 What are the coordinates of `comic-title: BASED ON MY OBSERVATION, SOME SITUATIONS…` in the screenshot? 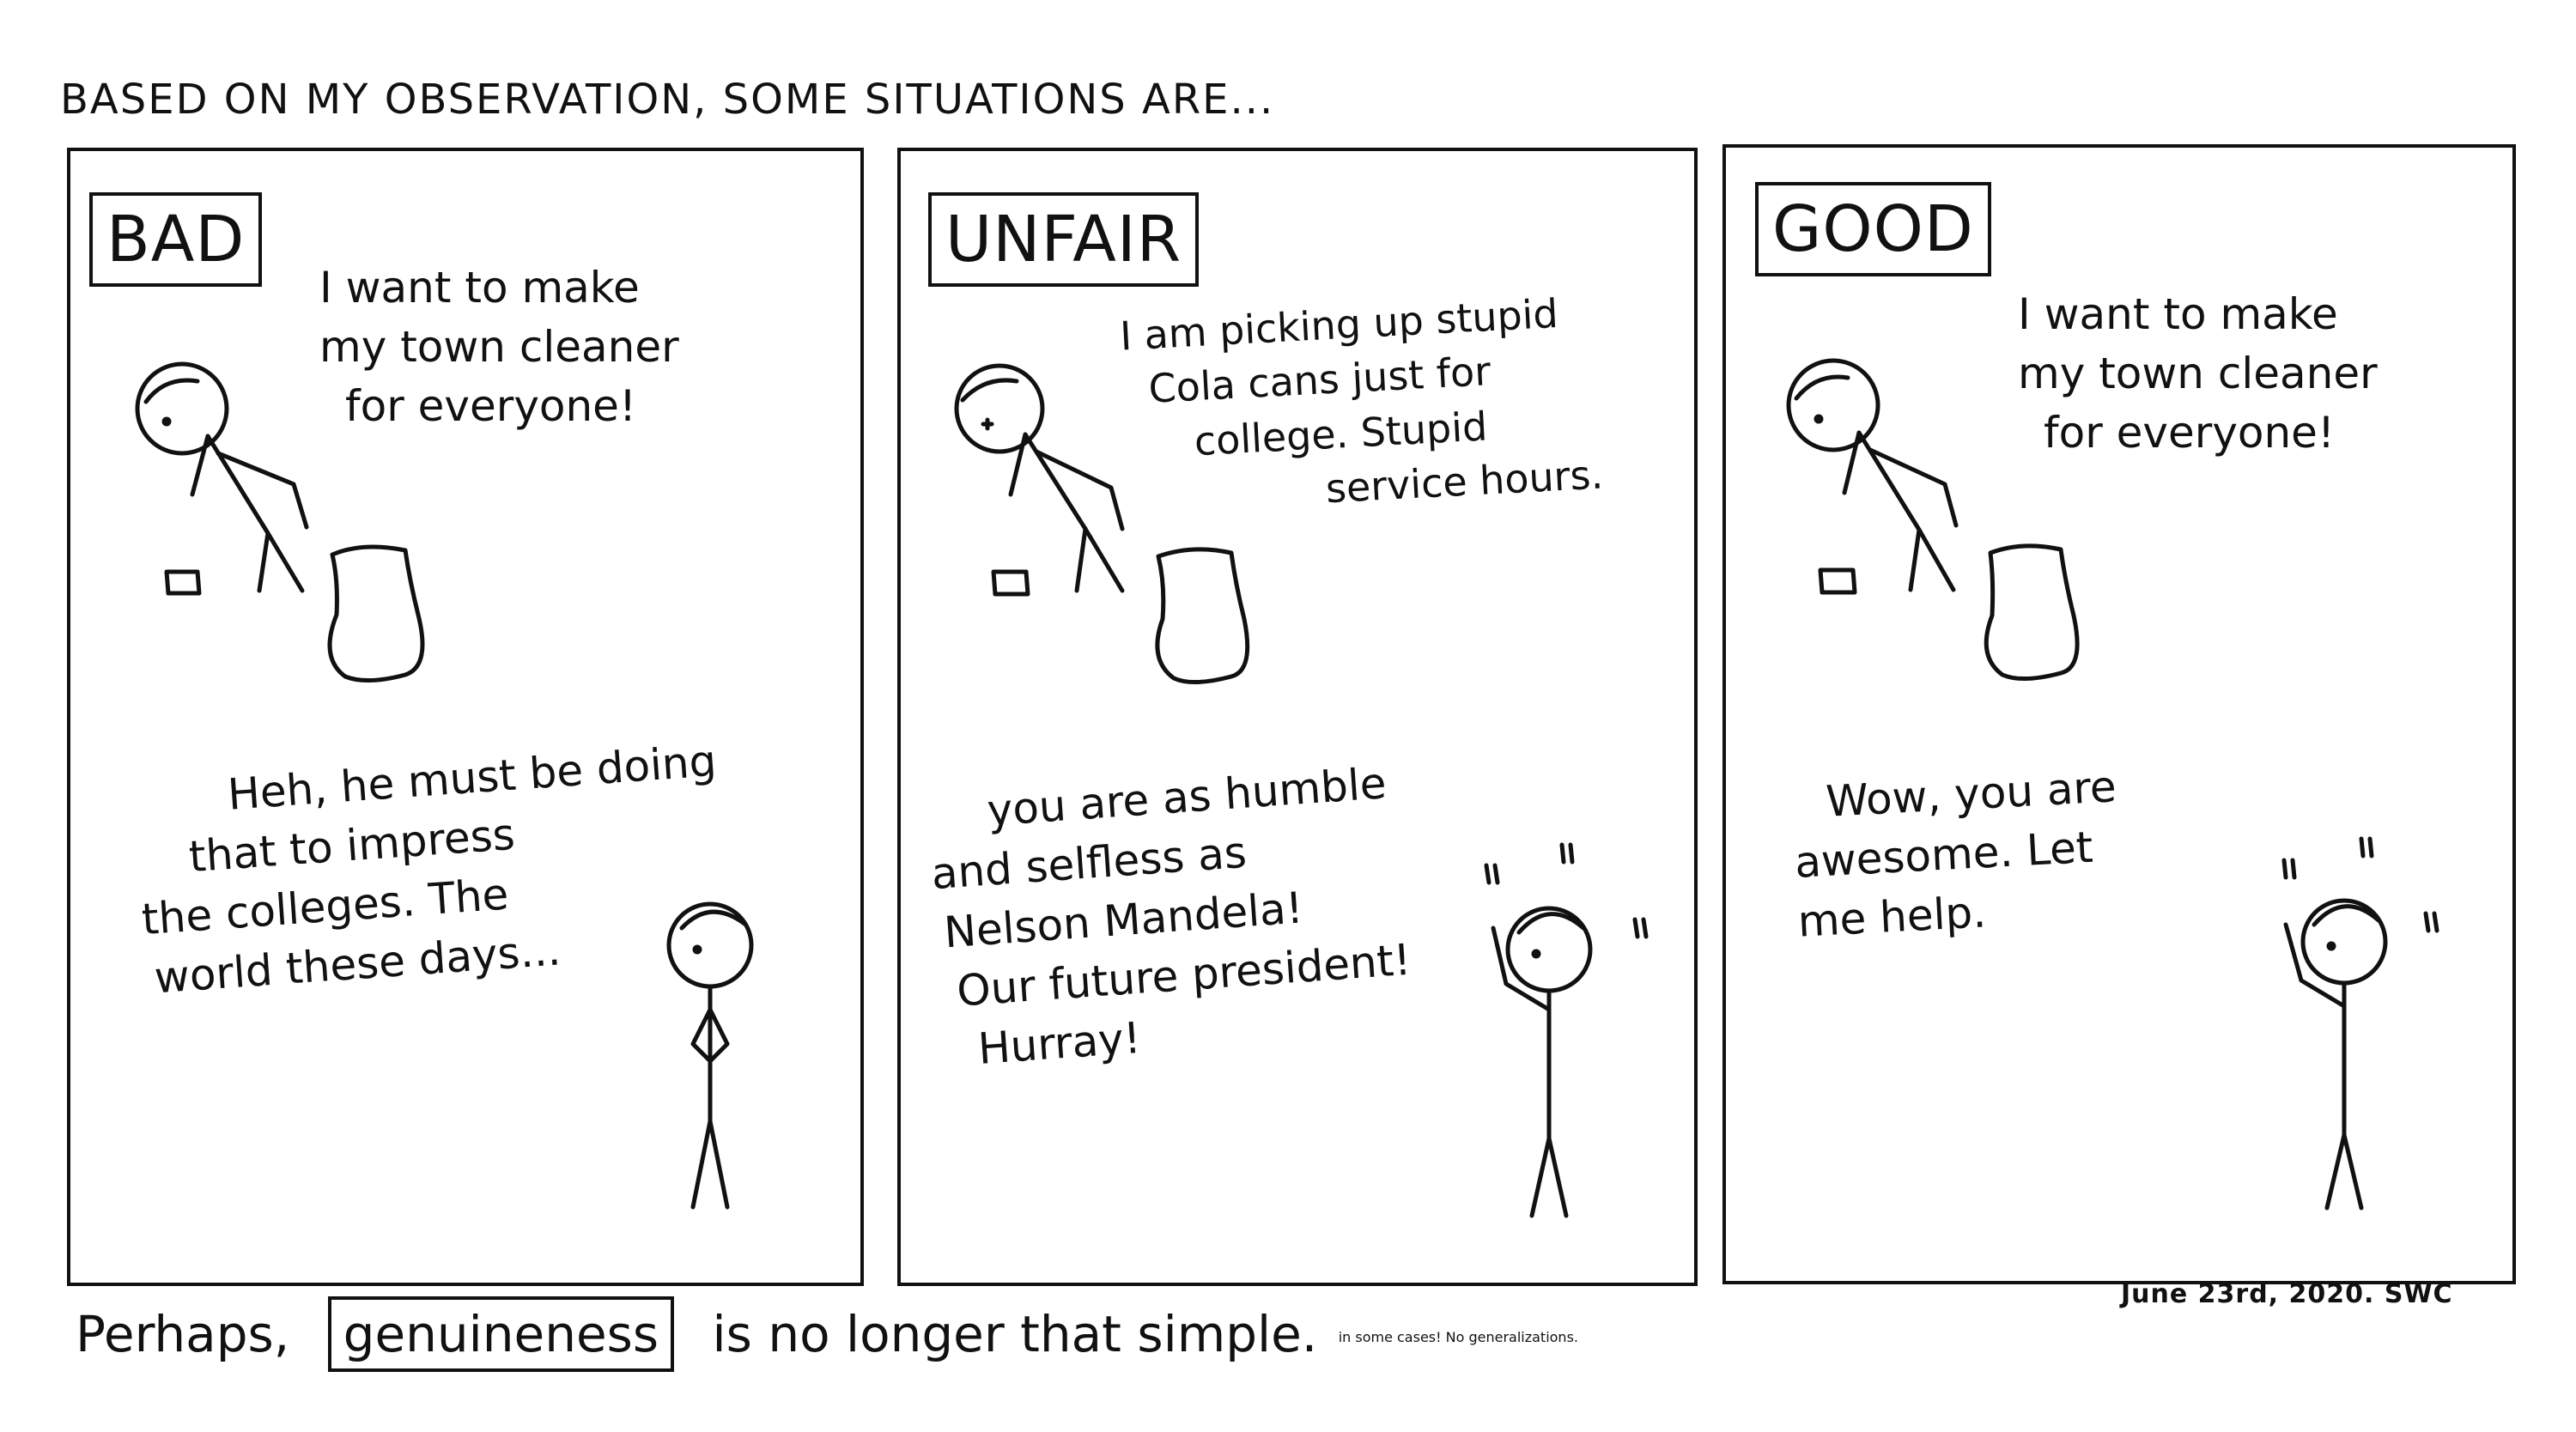 It's located at (667, 100).